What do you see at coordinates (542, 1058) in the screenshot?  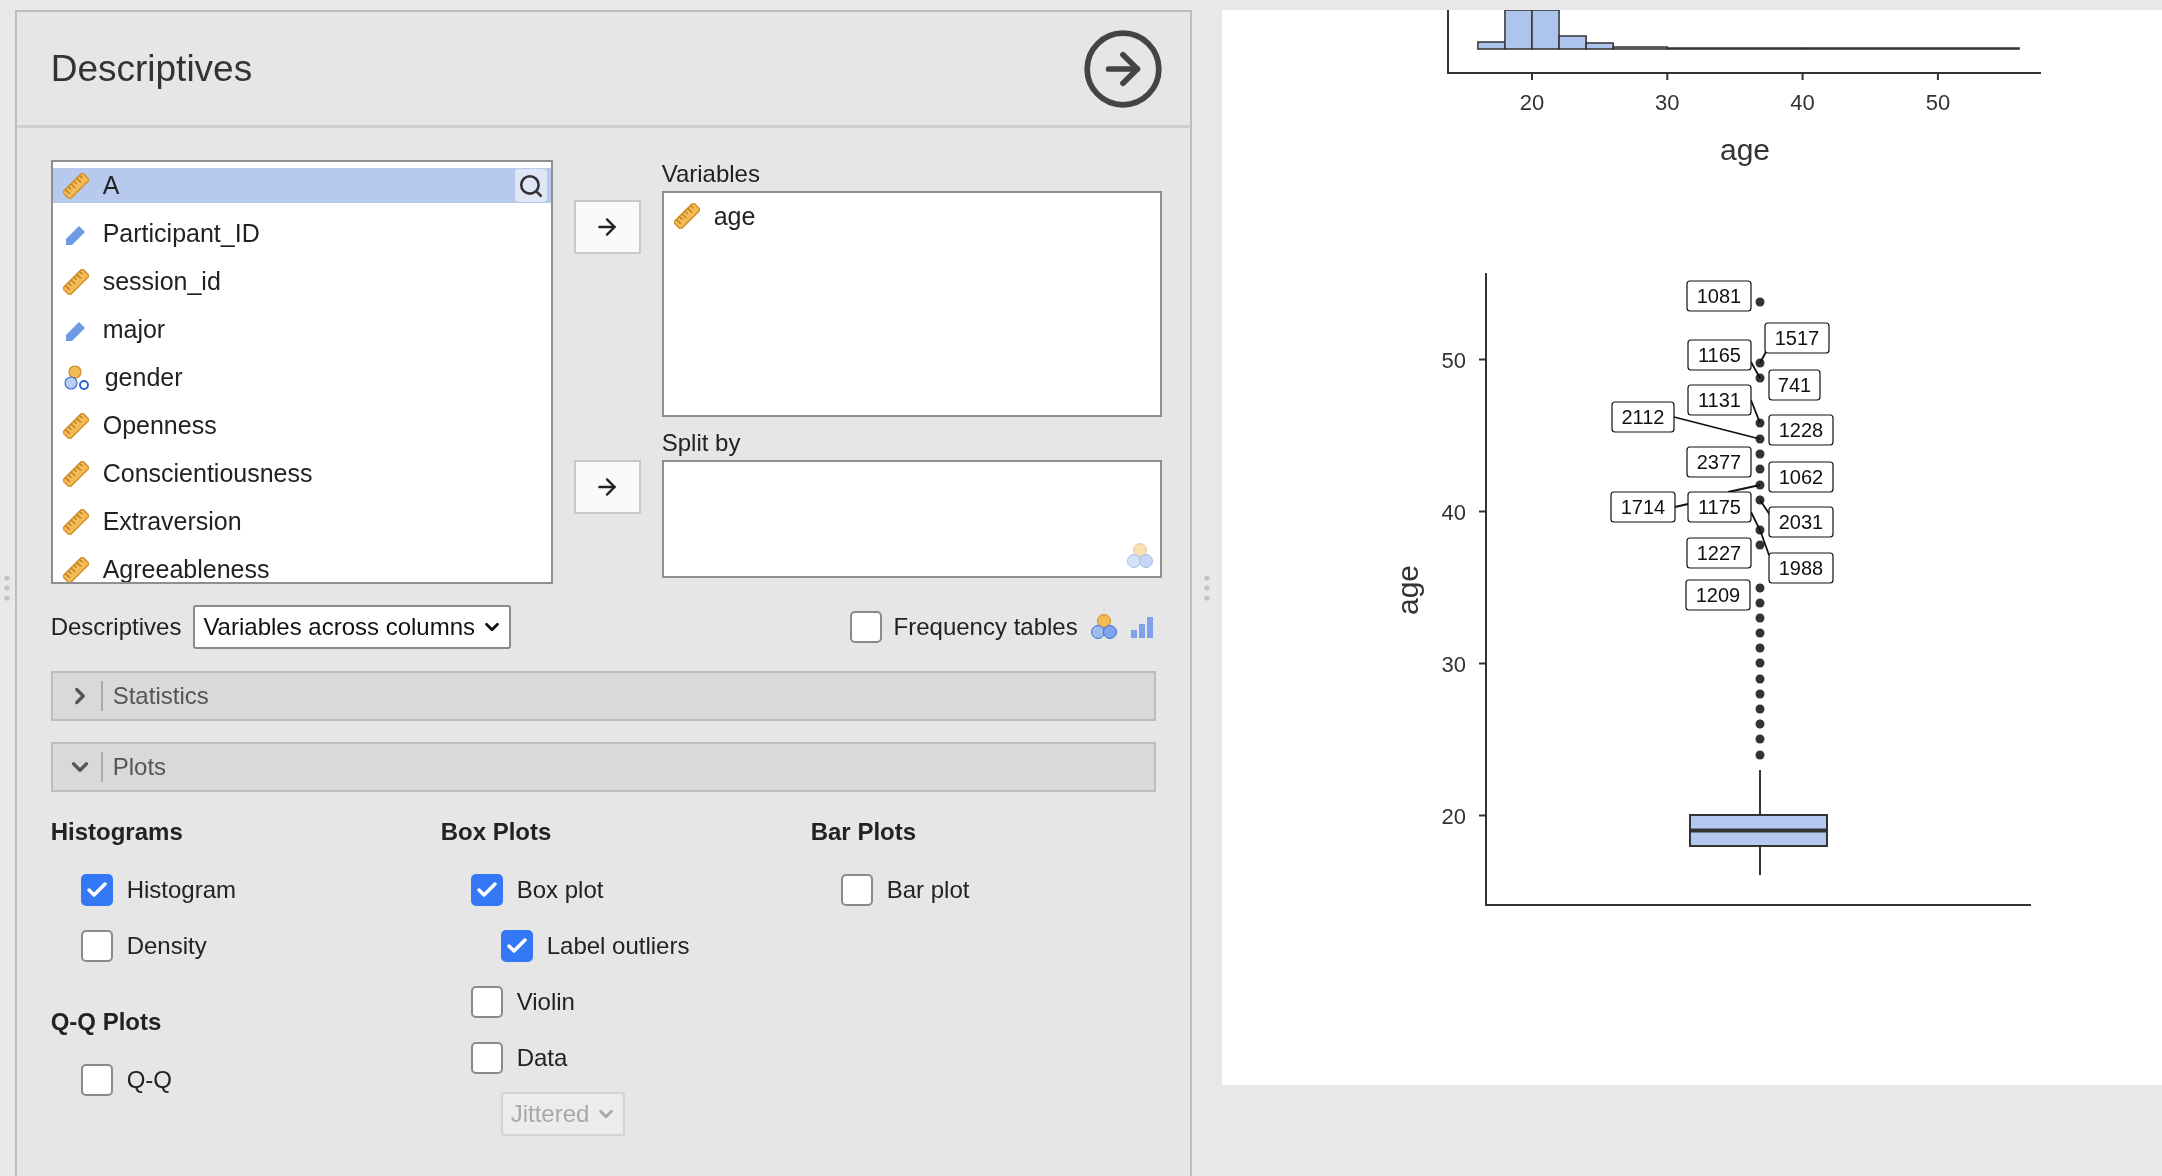 I see `option-label: Data` at bounding box center [542, 1058].